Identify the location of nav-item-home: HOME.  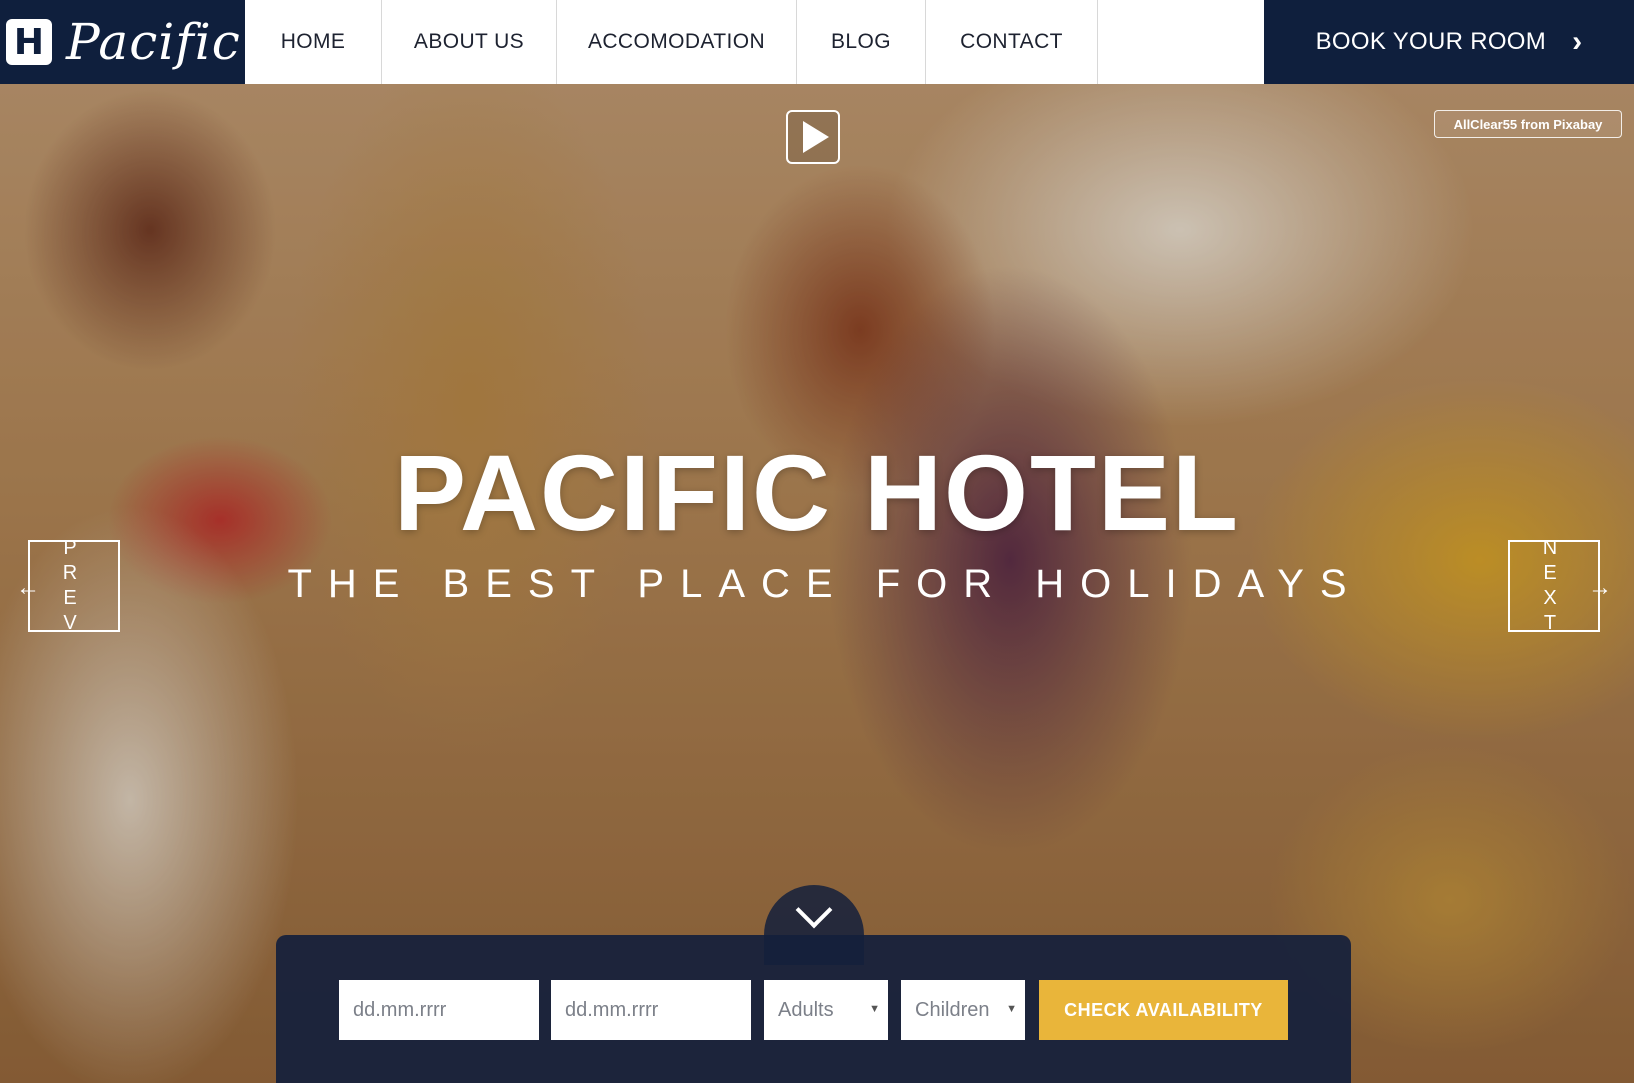
(313, 42).